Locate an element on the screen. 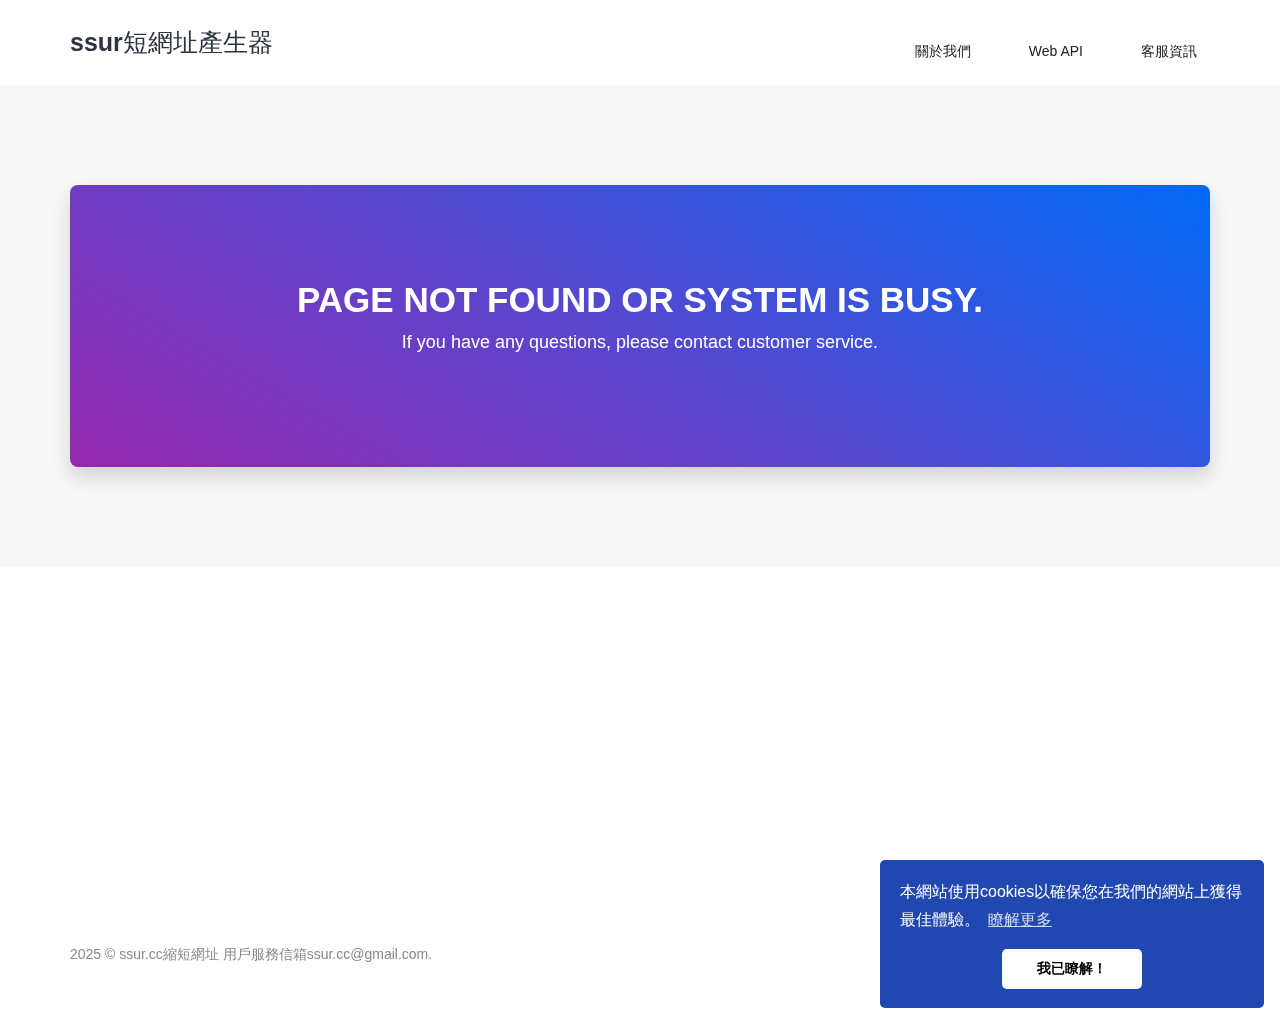 The height and width of the screenshot is (1024, 1280). nav-link: 關於我們 is located at coordinates (942, 52).